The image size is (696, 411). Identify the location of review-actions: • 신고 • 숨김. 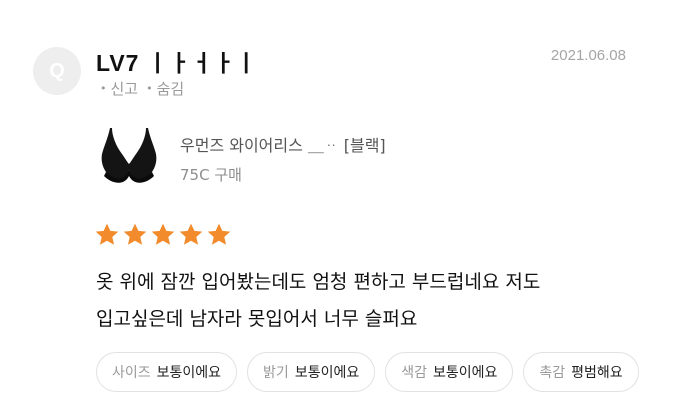
(146, 88).